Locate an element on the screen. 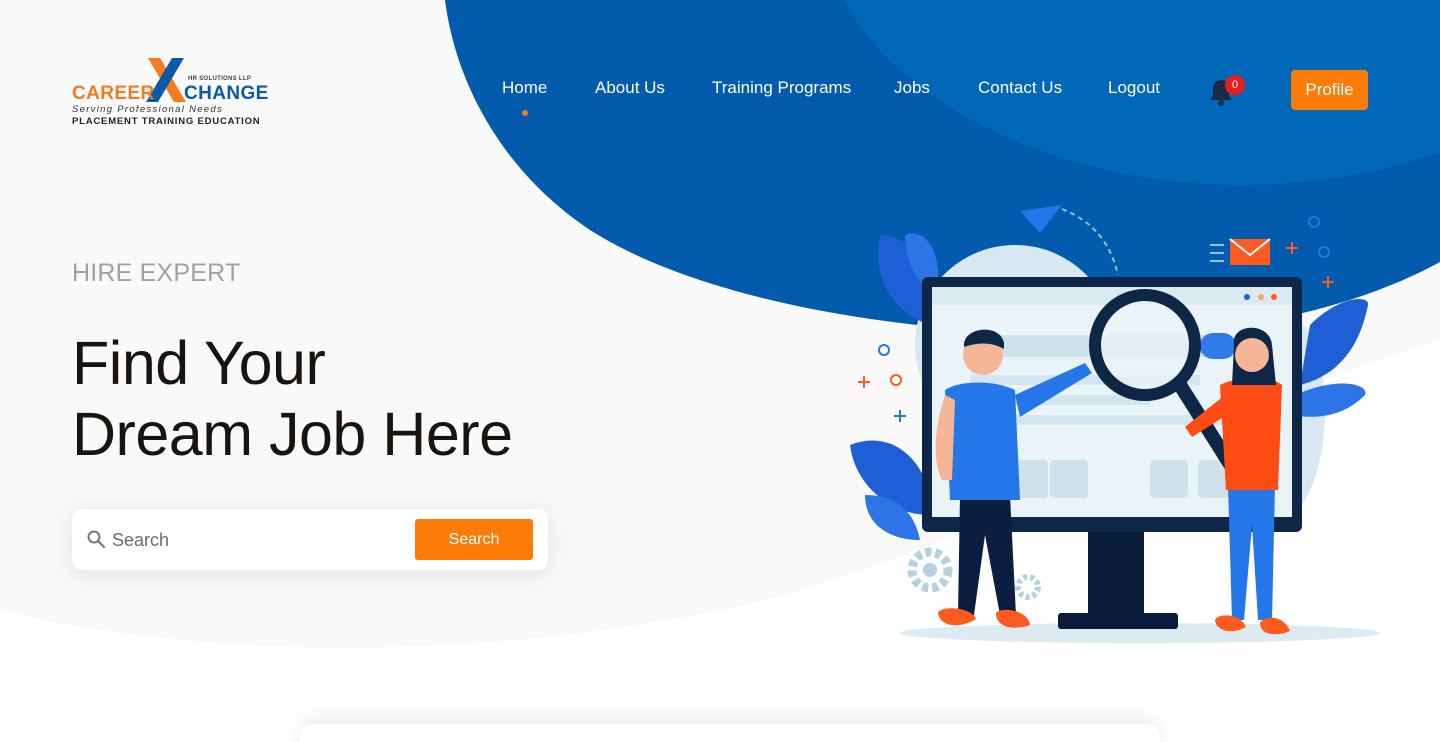 Image resolution: width=1440 pixels, height=742 pixels. nav-item-about-us: About Us is located at coordinates (630, 88).